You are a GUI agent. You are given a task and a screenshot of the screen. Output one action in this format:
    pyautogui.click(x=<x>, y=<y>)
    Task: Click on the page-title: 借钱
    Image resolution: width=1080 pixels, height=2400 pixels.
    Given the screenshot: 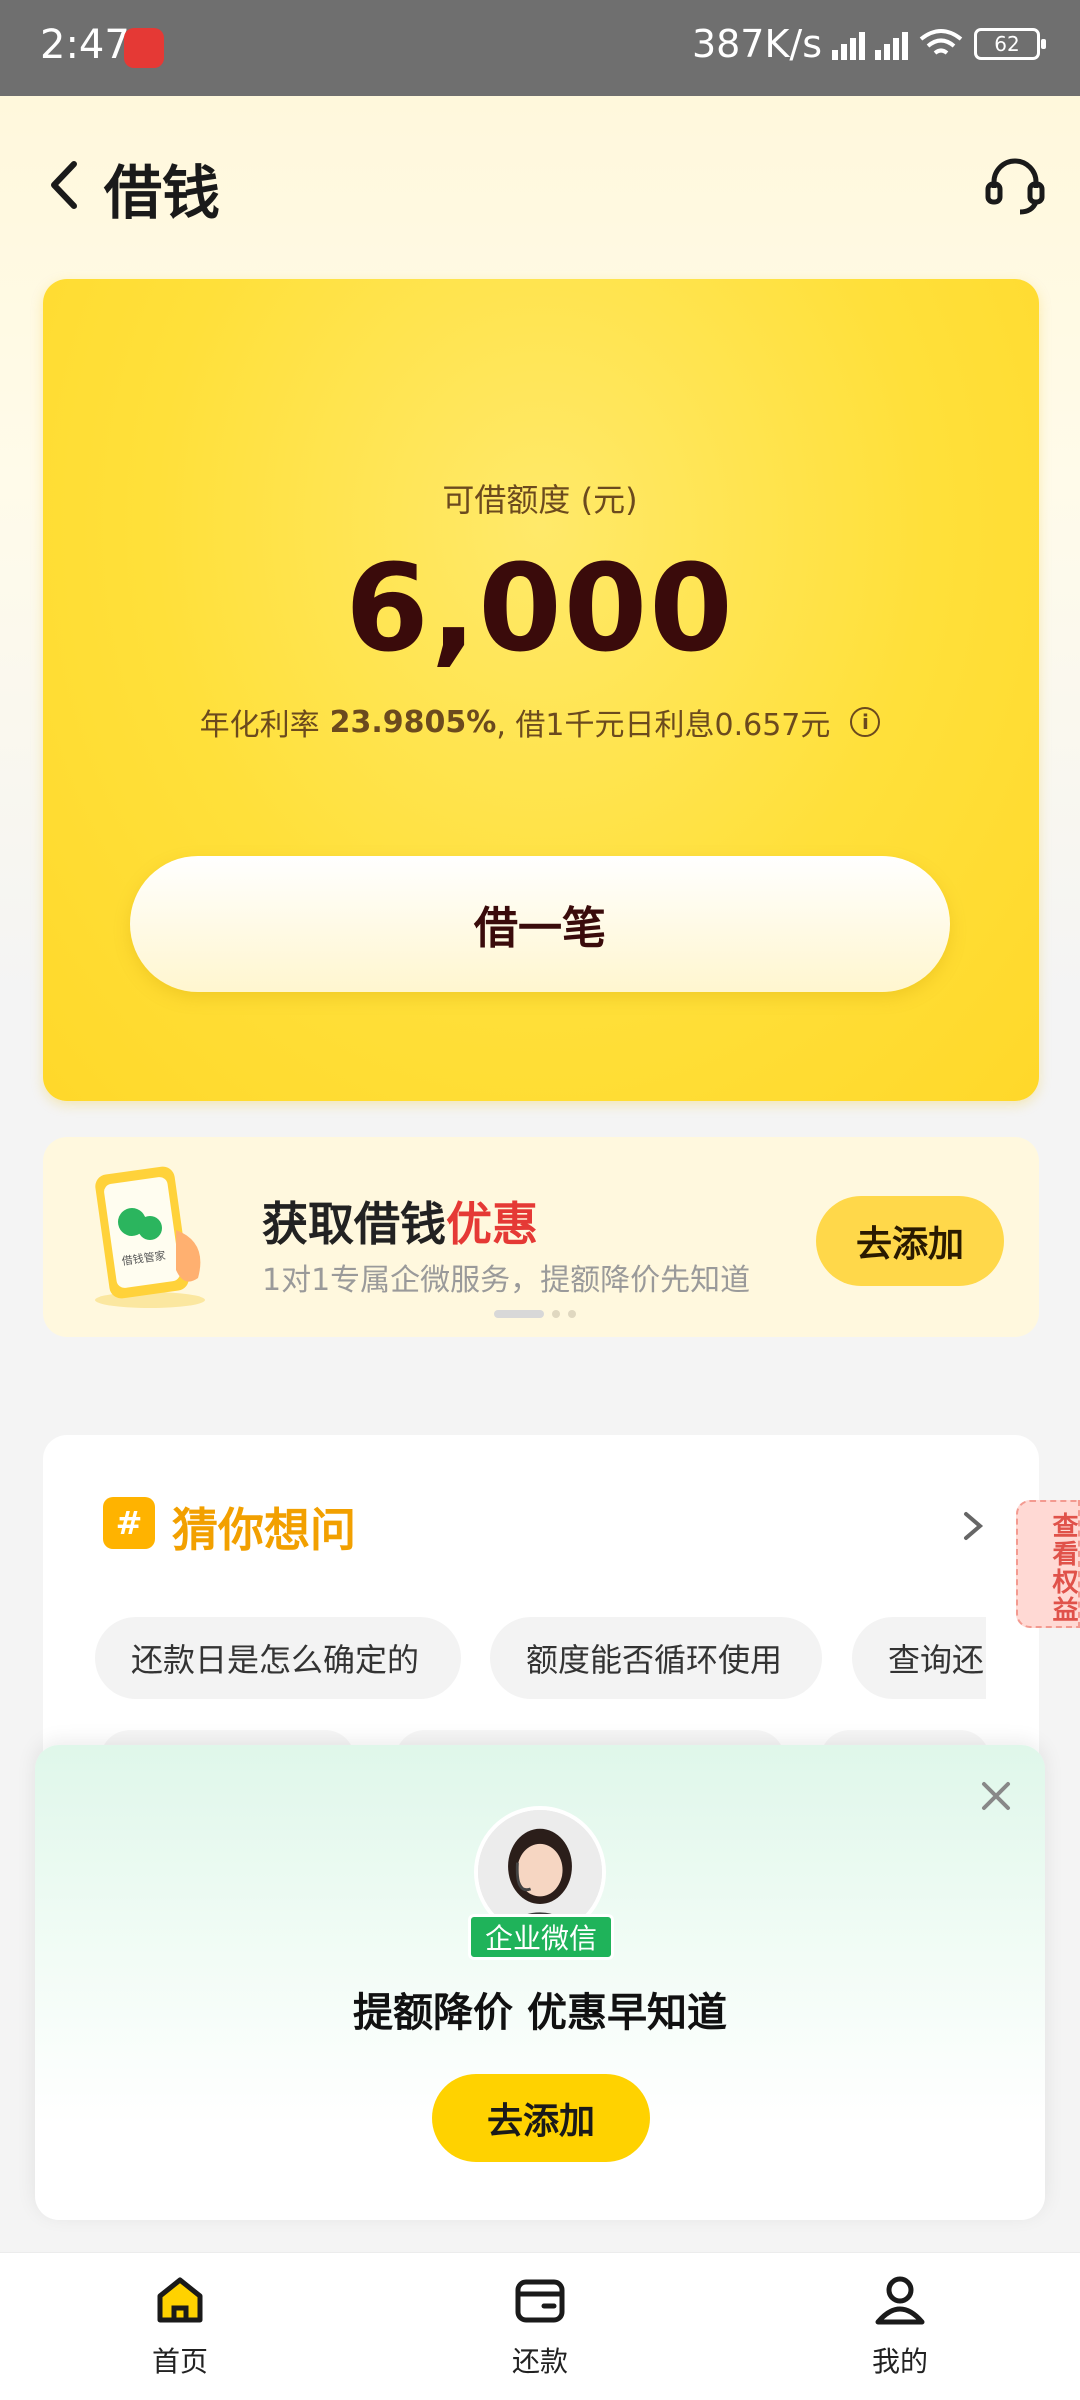 What is the action you would take?
    pyautogui.click(x=162, y=193)
    